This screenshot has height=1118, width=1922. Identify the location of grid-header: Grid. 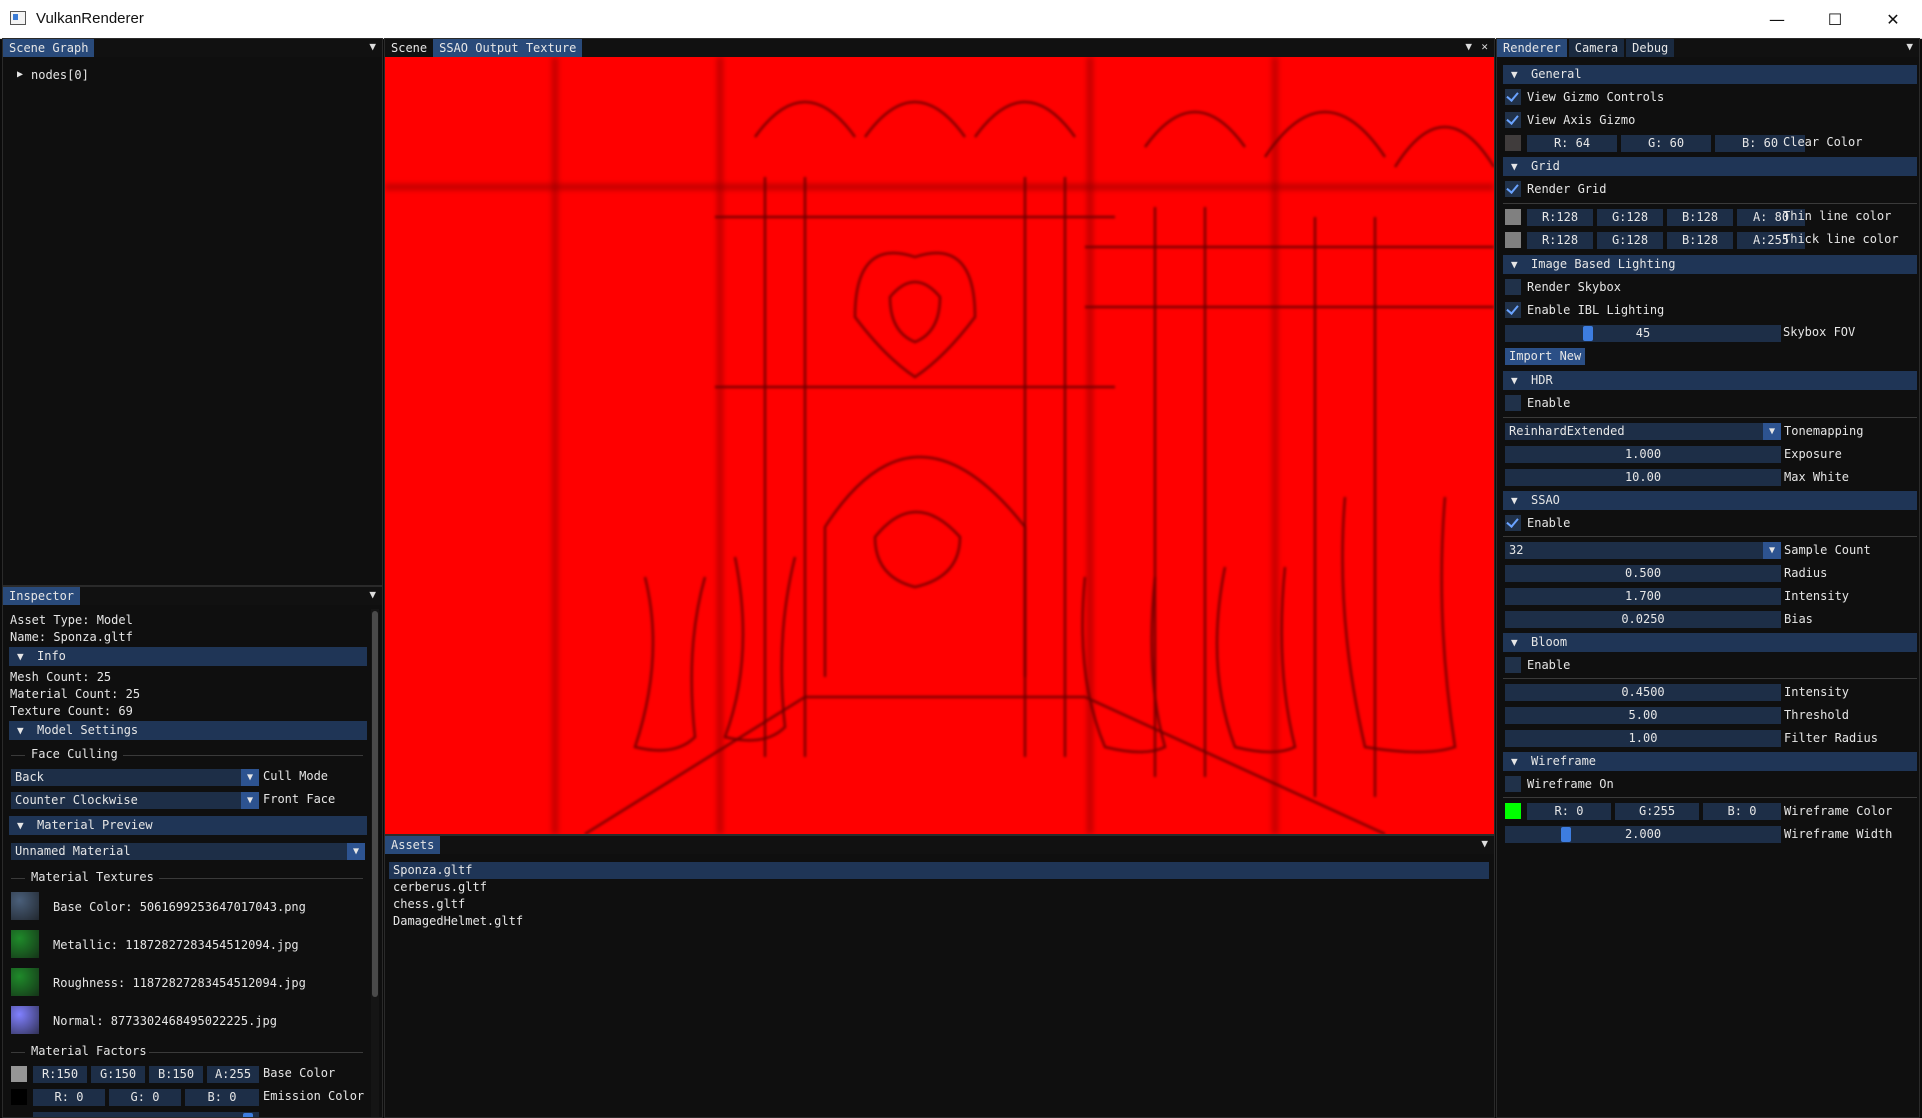
(1710, 166).